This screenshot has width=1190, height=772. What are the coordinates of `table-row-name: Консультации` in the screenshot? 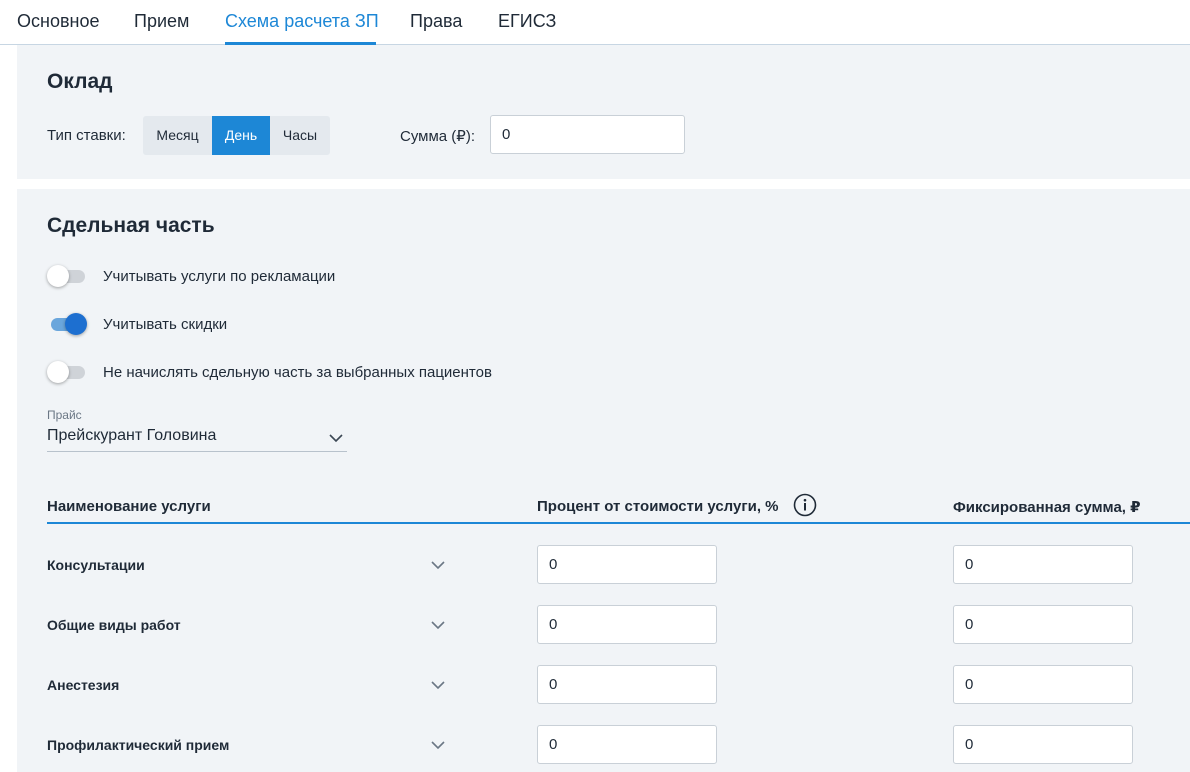 It's located at (96, 565).